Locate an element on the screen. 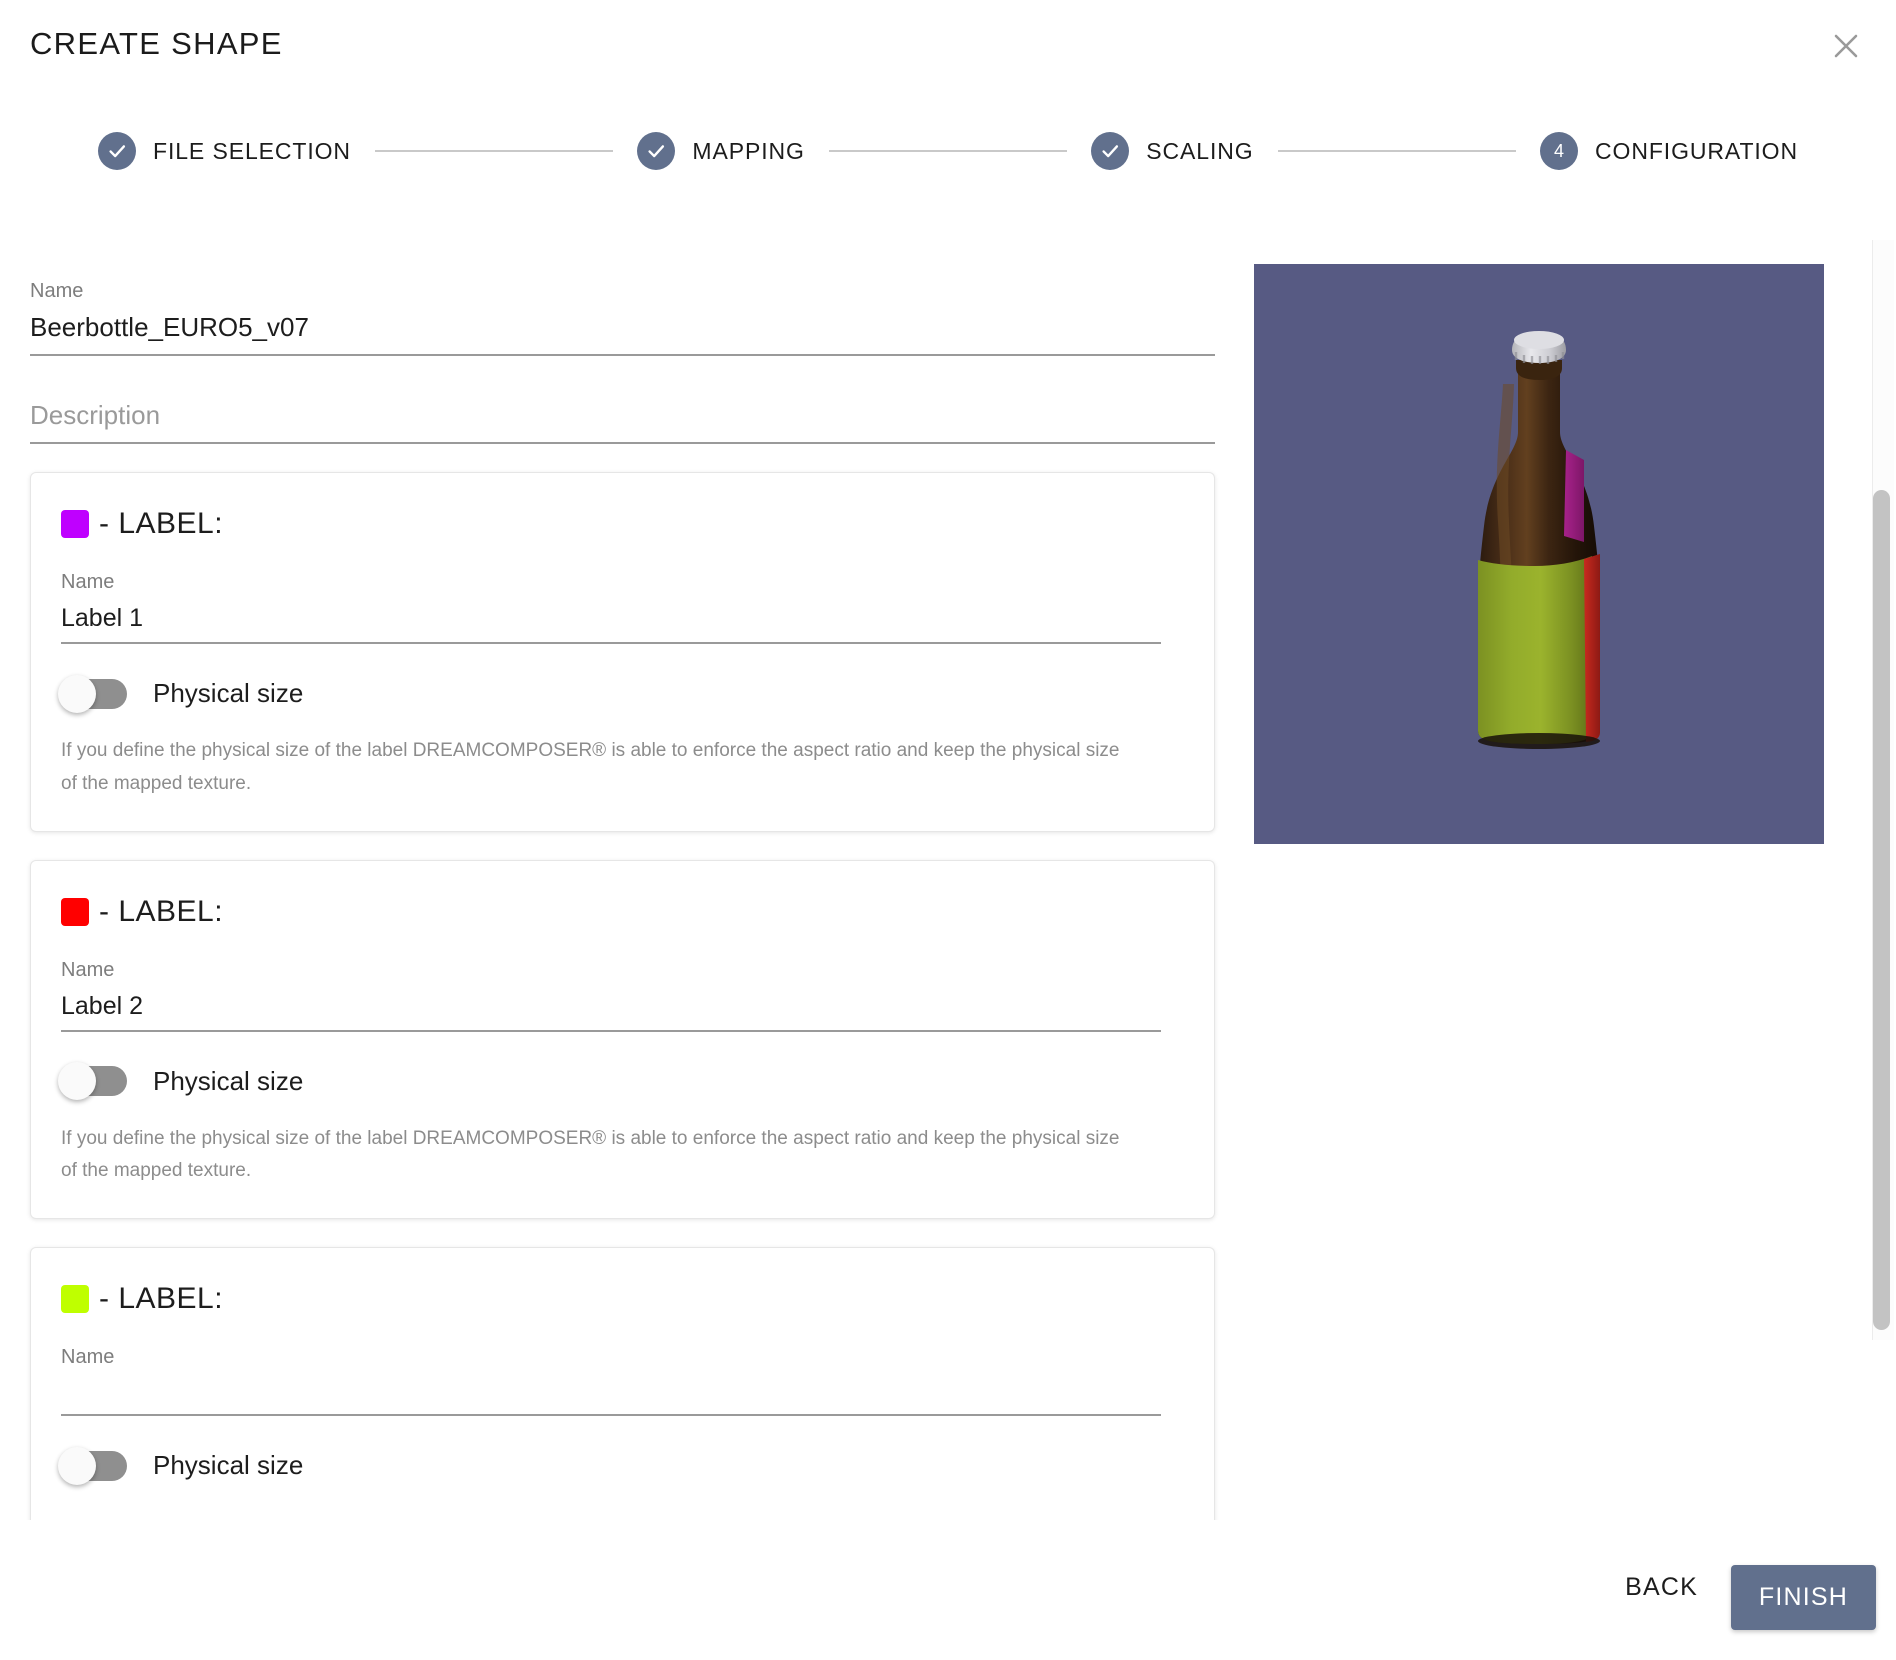 This screenshot has height=1660, width=1896. shape-name-label: Name is located at coordinates (57, 291).